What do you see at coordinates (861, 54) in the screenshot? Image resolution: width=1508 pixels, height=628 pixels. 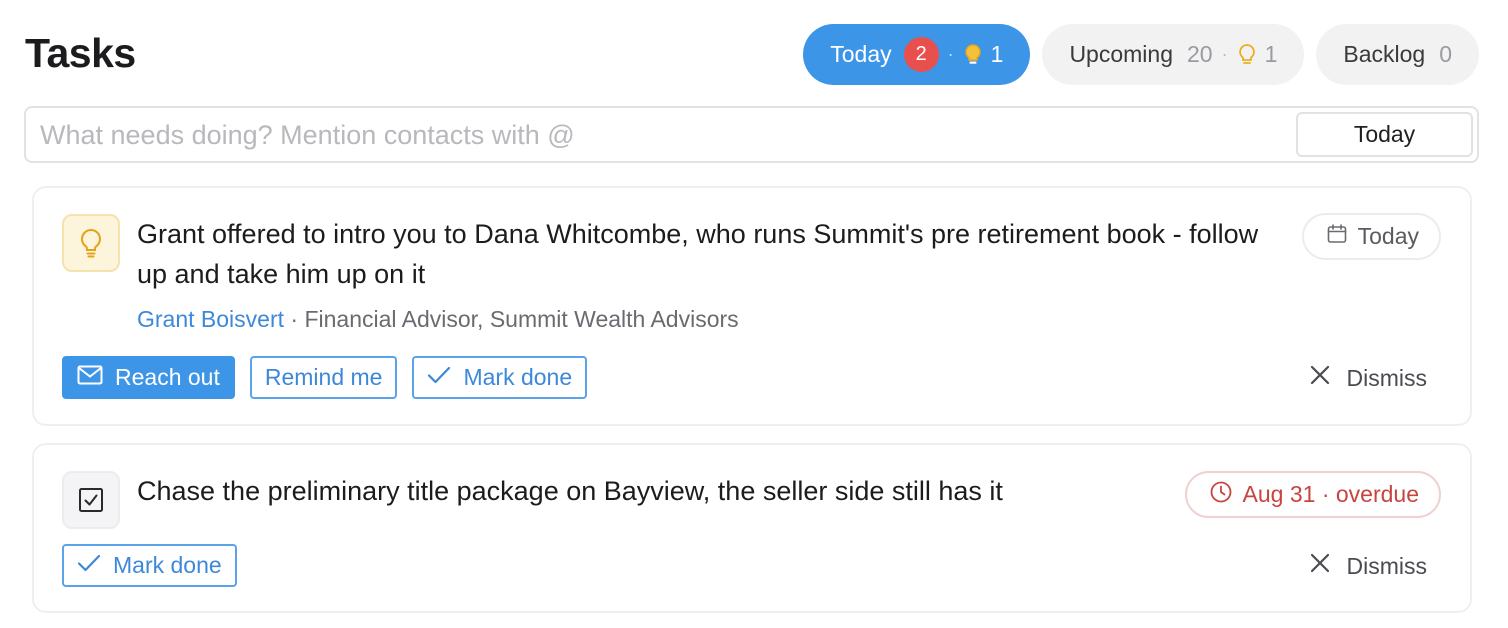 I see `tab-today-label: Today` at bounding box center [861, 54].